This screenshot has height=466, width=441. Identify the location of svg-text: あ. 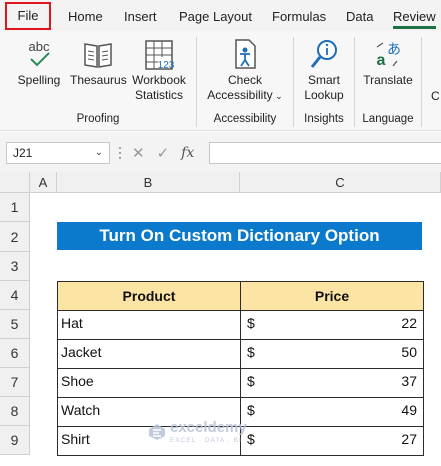
(394, 50).